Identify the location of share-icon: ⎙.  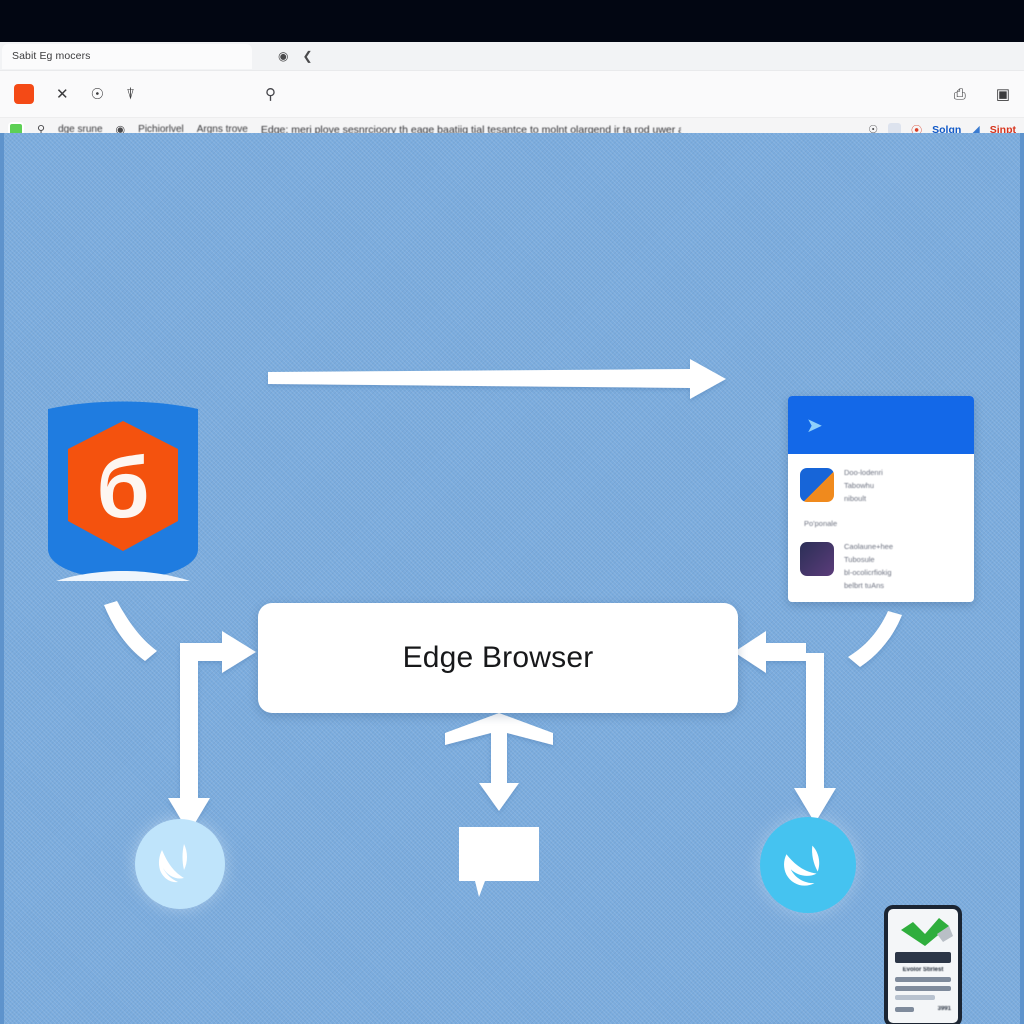
(960, 94).